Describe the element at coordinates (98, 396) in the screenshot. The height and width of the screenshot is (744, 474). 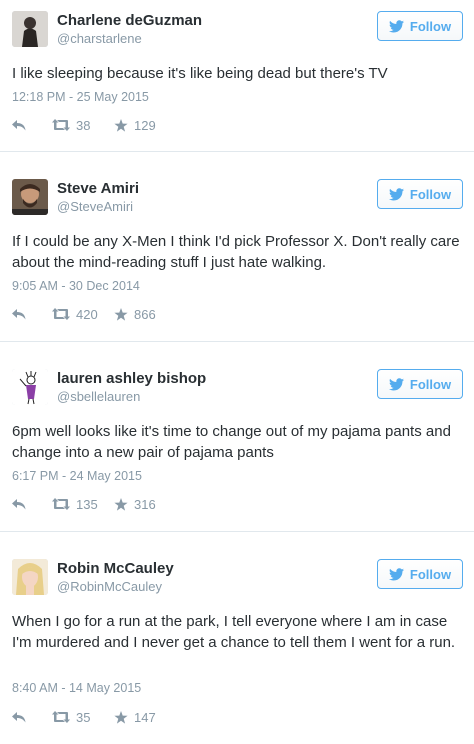
I see `username-handle: @sbellelauren` at that location.